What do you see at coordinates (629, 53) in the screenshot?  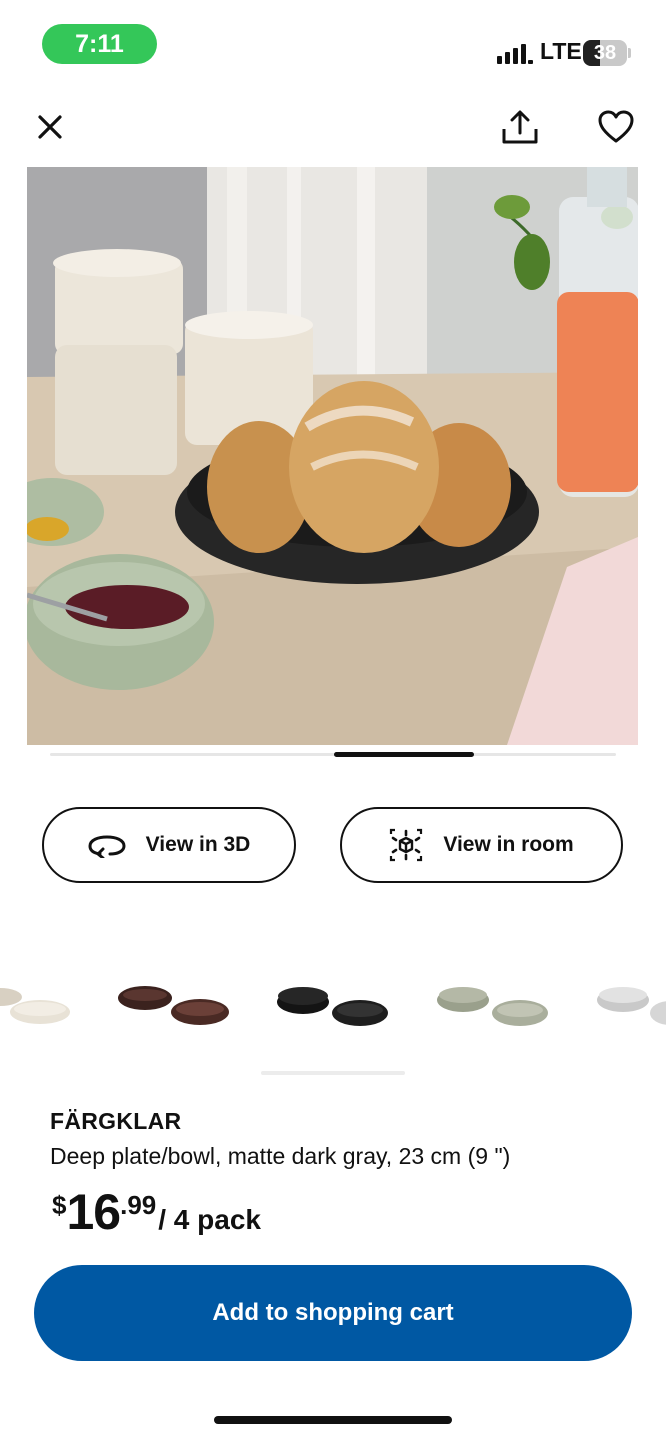 I see `battery-nub` at bounding box center [629, 53].